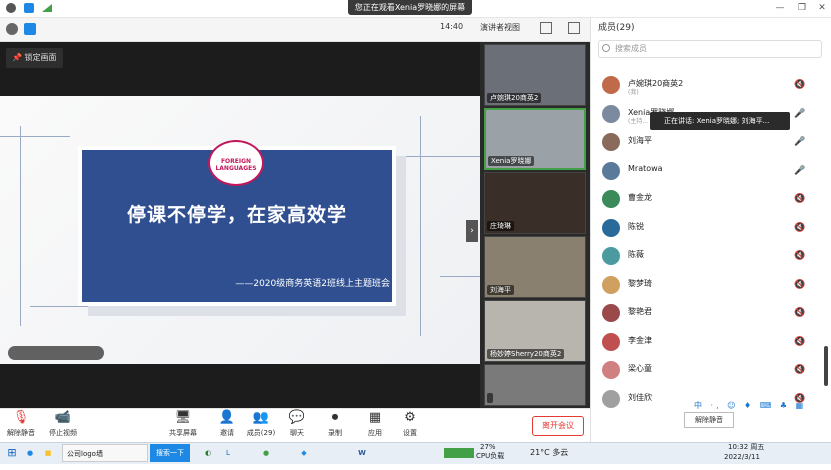 This screenshot has height=470, width=831. Describe the element at coordinates (710, 256) in the screenshot. I see `member-row: 陈薇 🔇` at that location.